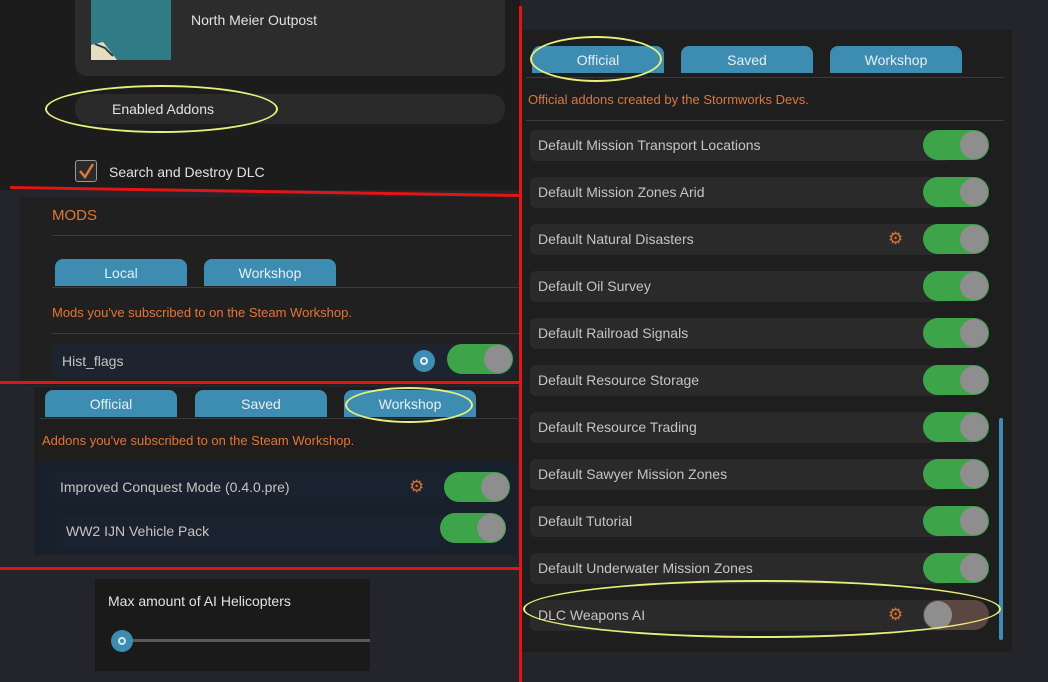 This screenshot has width=1048, height=682. Describe the element at coordinates (199, 601) in the screenshot. I see `slider-label: Max amount of AI Helicopters` at that location.